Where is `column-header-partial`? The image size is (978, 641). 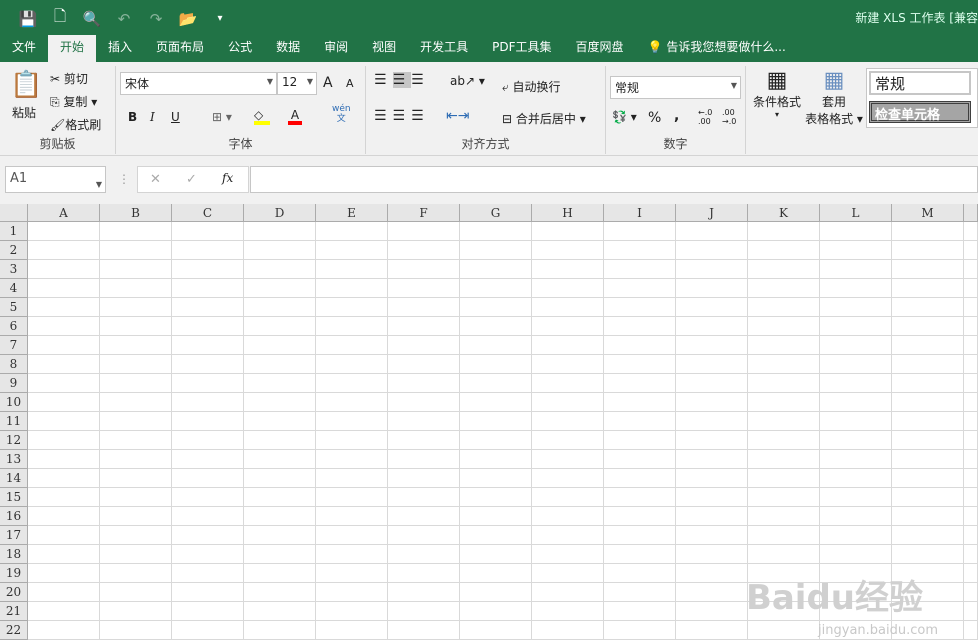 column-header-partial is located at coordinates (971, 213).